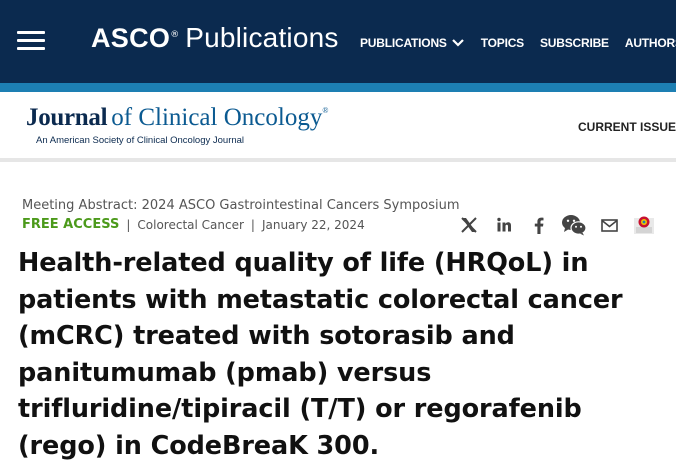 This screenshot has height=474, width=676. Describe the element at coordinates (71, 224) in the screenshot. I see `access-badge: FREE ACCESS` at that location.